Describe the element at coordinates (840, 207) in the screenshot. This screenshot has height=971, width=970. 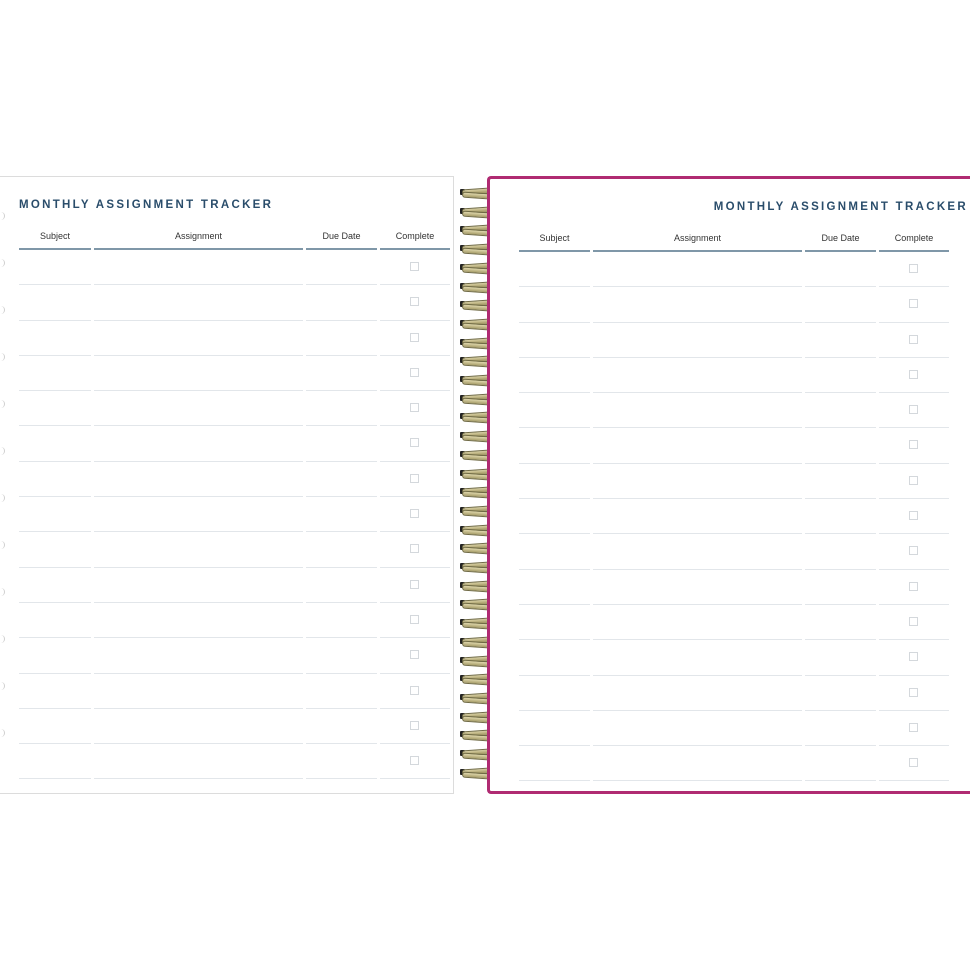
I see `page-title: MONTHLY ASSIGNMENT TRACKER` at that location.